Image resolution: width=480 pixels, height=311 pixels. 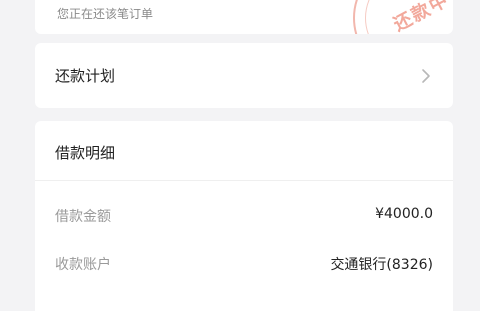 I want to click on order-status-card: 您正在还该笔订单 还款中, so click(x=244, y=17).